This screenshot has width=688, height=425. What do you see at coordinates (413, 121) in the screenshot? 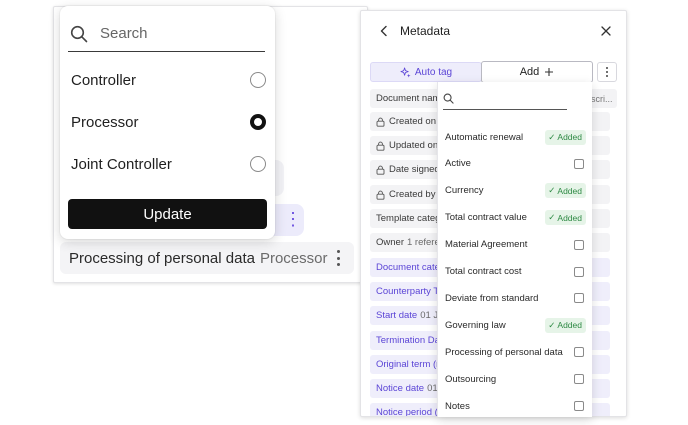
I see `field-label: Created on` at bounding box center [413, 121].